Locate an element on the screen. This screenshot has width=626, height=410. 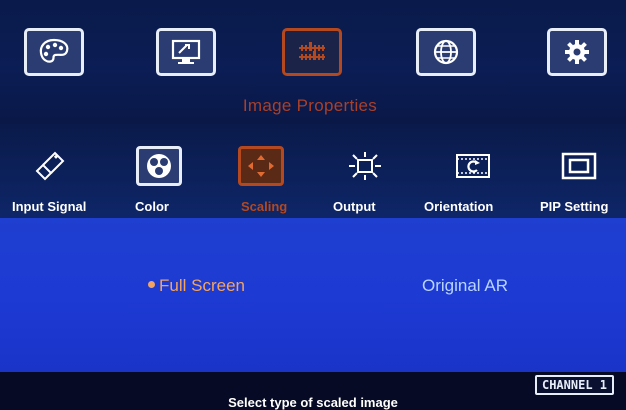
option-original-ar-label: Original AR is located at coordinates (465, 285).